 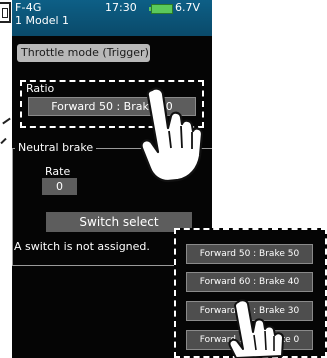 What do you see at coordinates (5, 12) in the screenshot?
I see `edge-fragment-box` at bounding box center [5, 12].